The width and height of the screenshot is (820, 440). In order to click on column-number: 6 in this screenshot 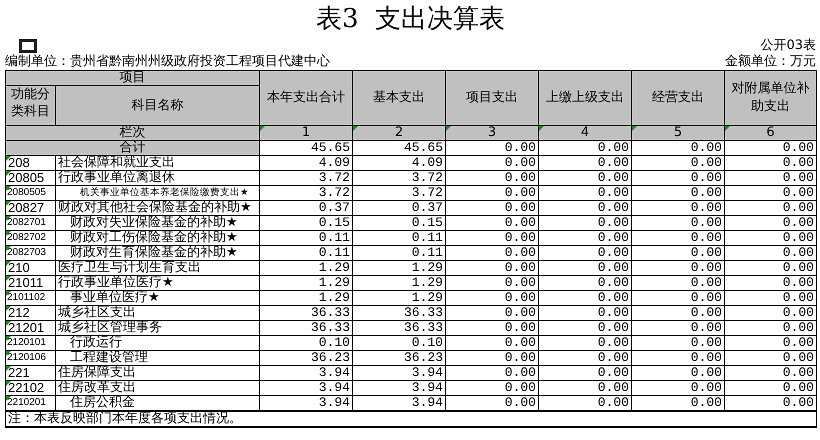, I will do `click(770, 133)`.